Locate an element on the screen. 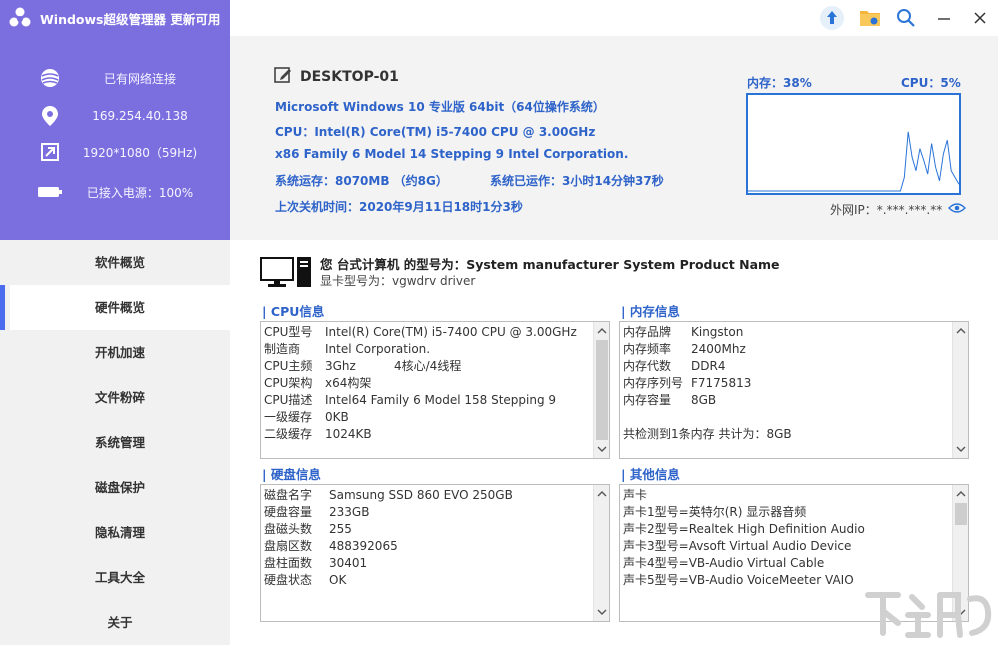  row-key: 硬盘状态 is located at coordinates (288, 580).